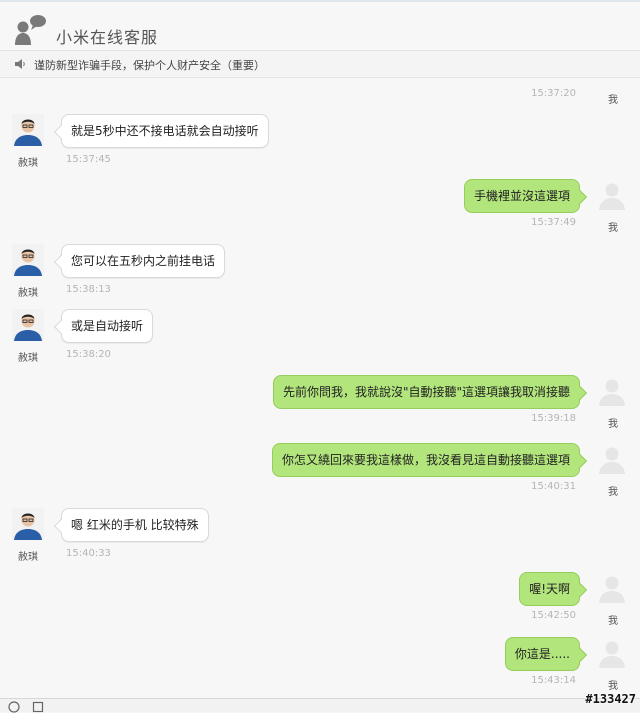  What do you see at coordinates (553, 222) in the screenshot?
I see `message-time: 15:37:49` at bounding box center [553, 222].